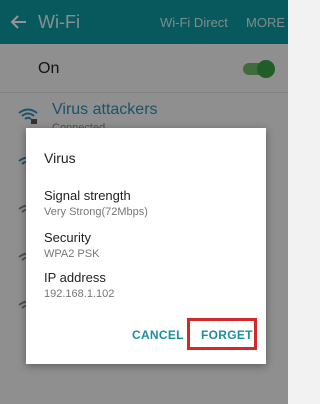  Describe the element at coordinates (60, 158) in the screenshot. I see `dialog-title: Virus` at that location.